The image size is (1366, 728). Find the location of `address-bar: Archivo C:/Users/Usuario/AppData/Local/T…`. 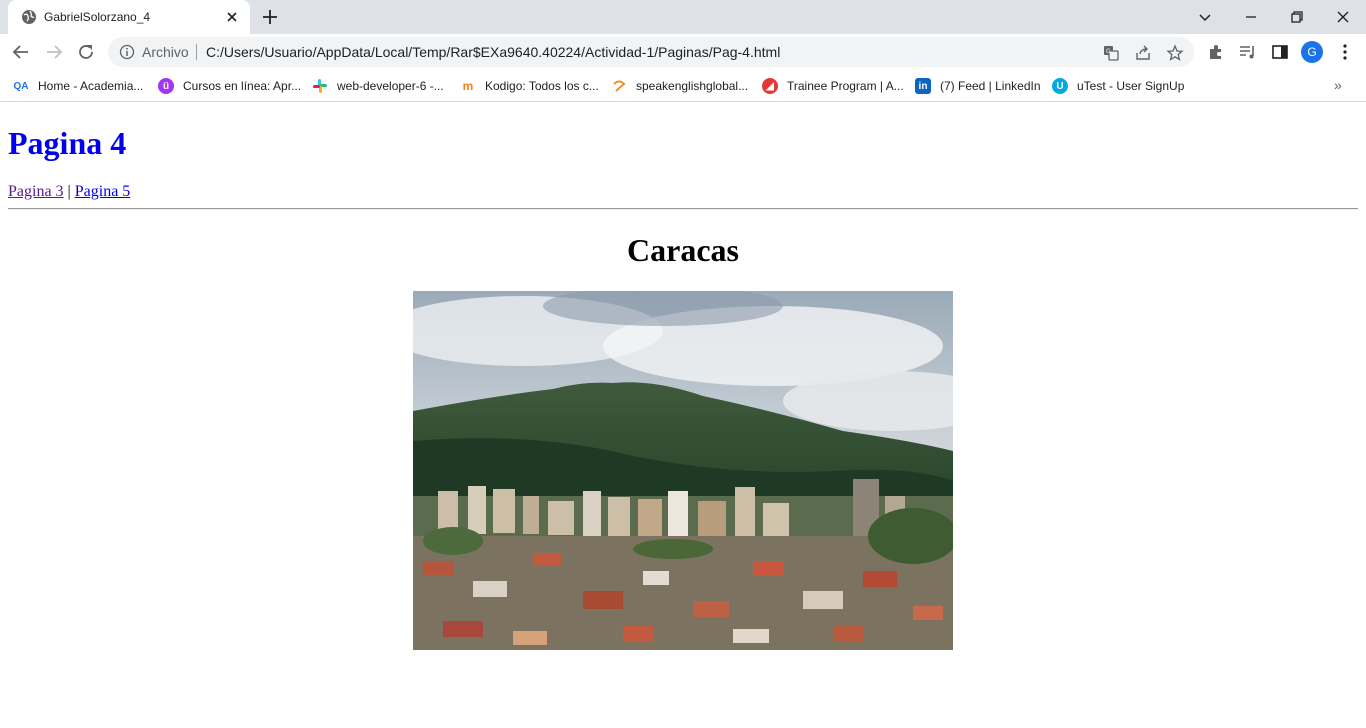

address-bar: Archivo C:/Users/Usuario/AppData/Local/T… is located at coordinates (651, 52).